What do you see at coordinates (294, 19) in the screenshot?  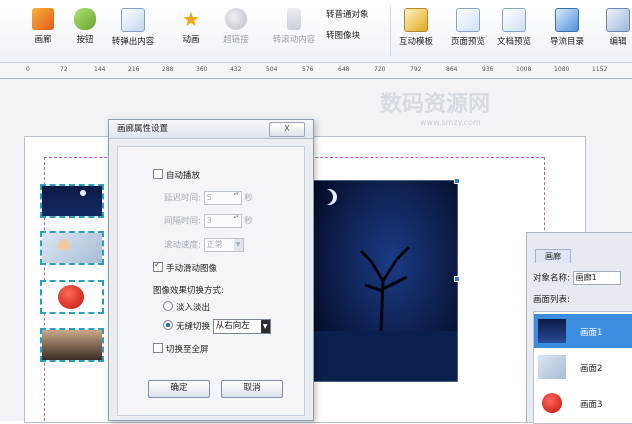 I see `scroll-icon` at bounding box center [294, 19].